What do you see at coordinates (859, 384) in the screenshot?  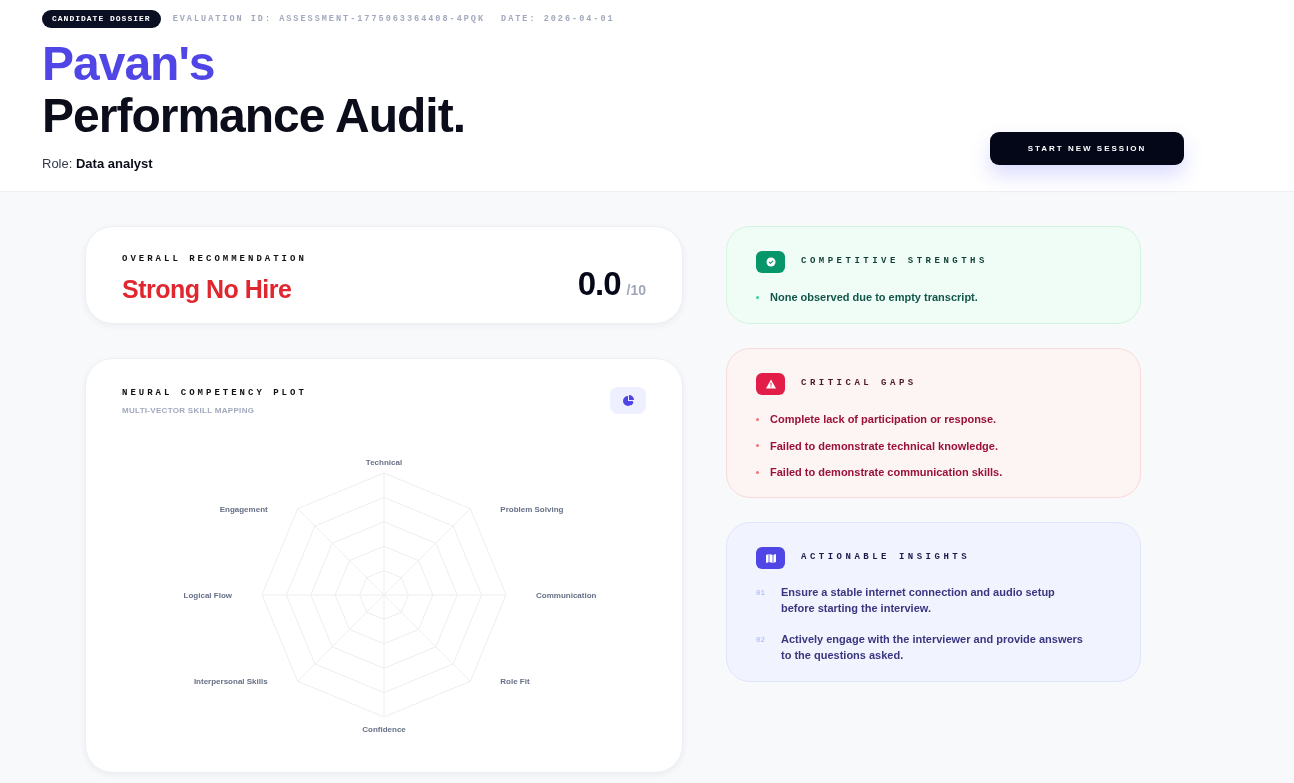 I see `panel-title: CRITICAL GAPS` at bounding box center [859, 384].